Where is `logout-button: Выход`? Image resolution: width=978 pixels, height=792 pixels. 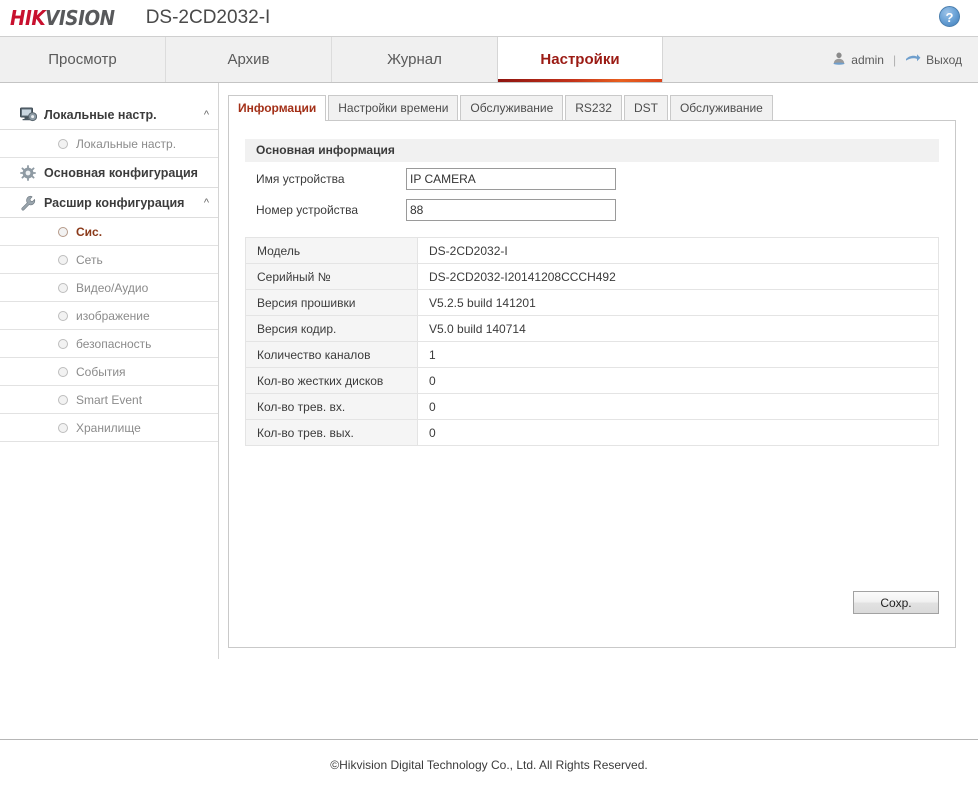 logout-button: Выход is located at coordinates (933, 59).